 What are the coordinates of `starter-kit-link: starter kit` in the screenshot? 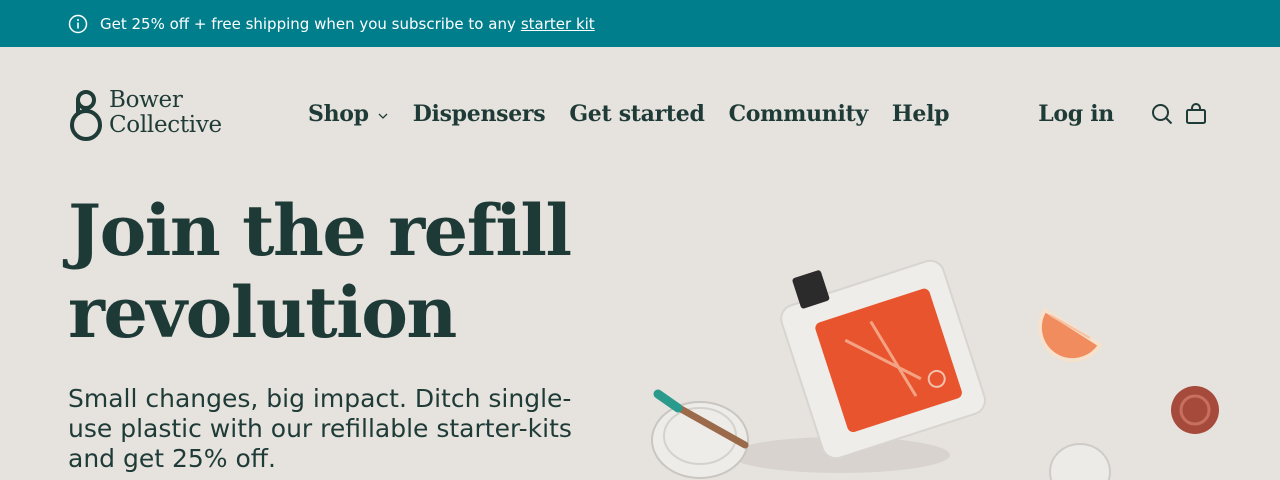 It's located at (558, 24).